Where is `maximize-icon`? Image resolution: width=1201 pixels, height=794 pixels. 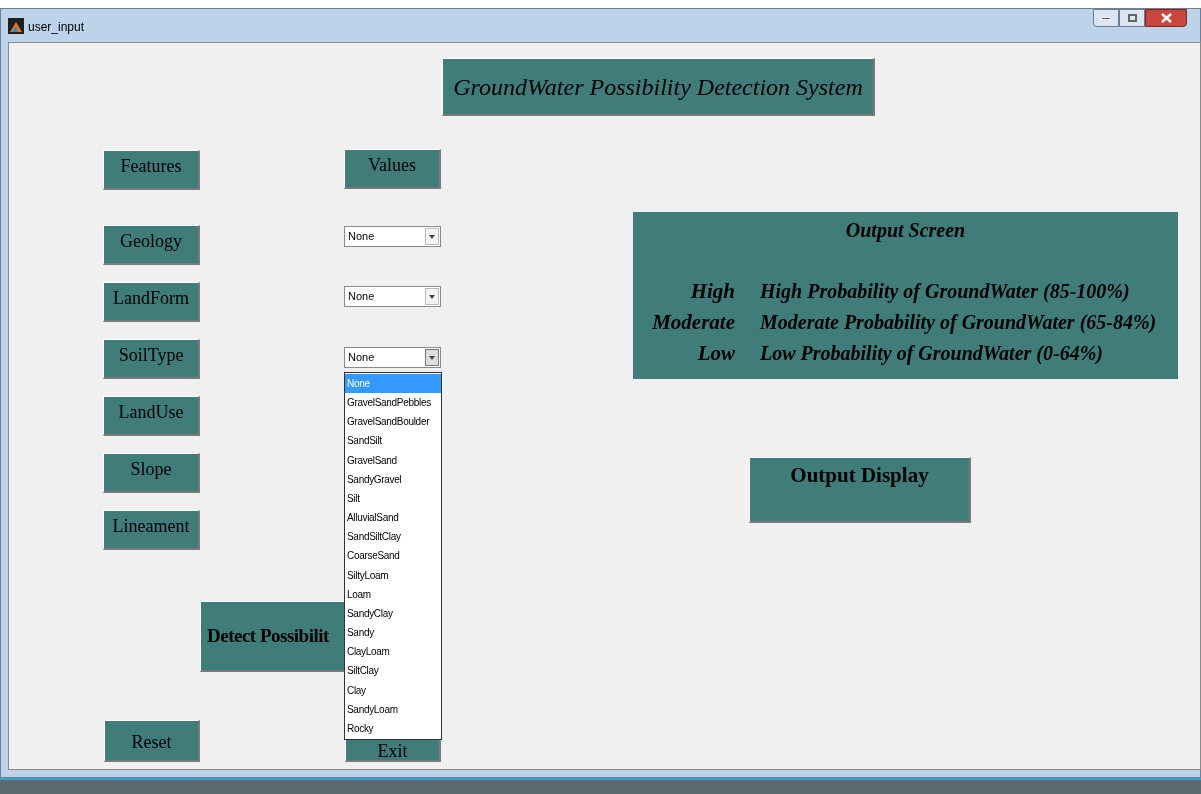
maximize-icon is located at coordinates (1132, 18).